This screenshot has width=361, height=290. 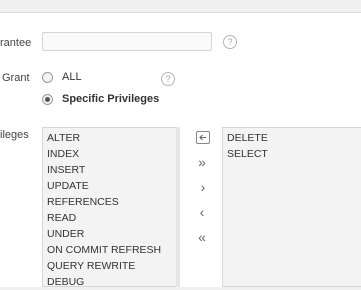 I want to click on remove-all-icon: «, so click(x=202, y=237).